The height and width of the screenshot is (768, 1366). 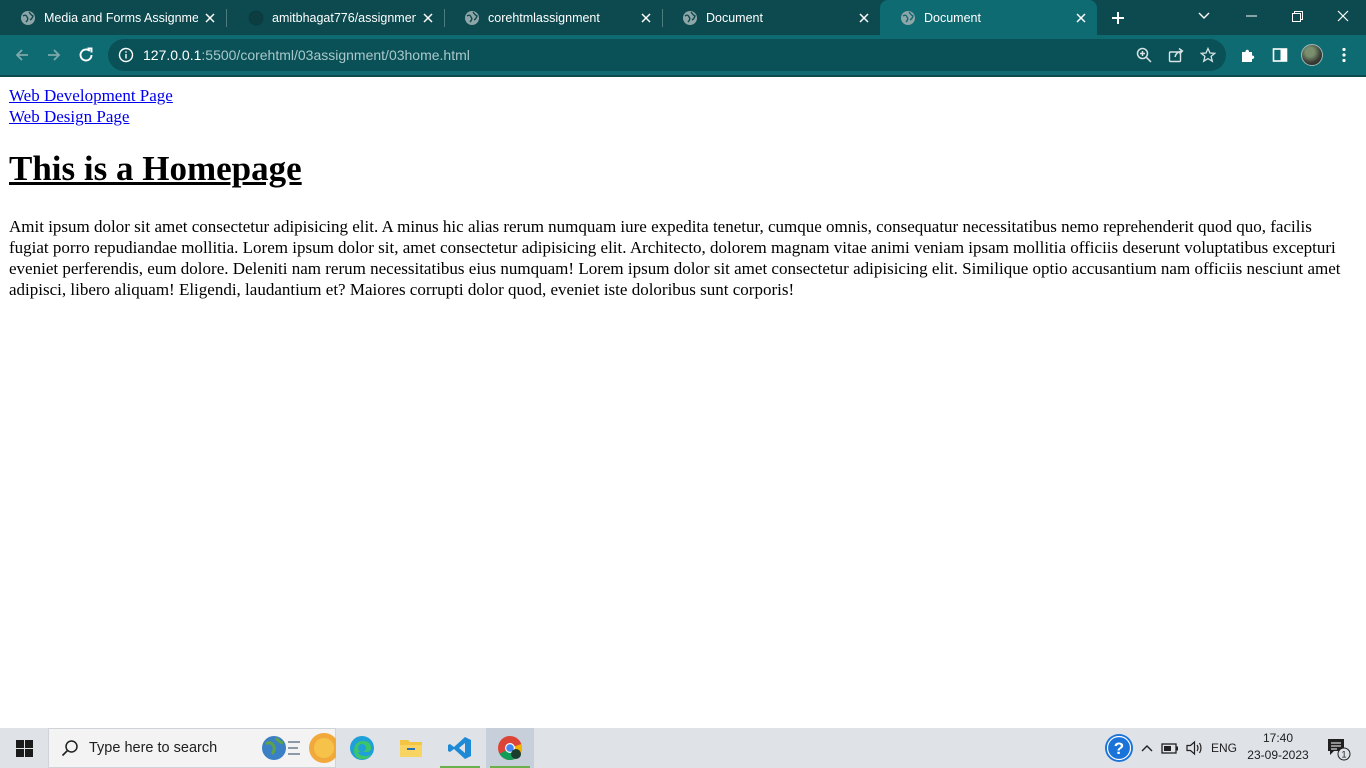 I want to click on arrow-right-icon, so click(x=54, y=55).